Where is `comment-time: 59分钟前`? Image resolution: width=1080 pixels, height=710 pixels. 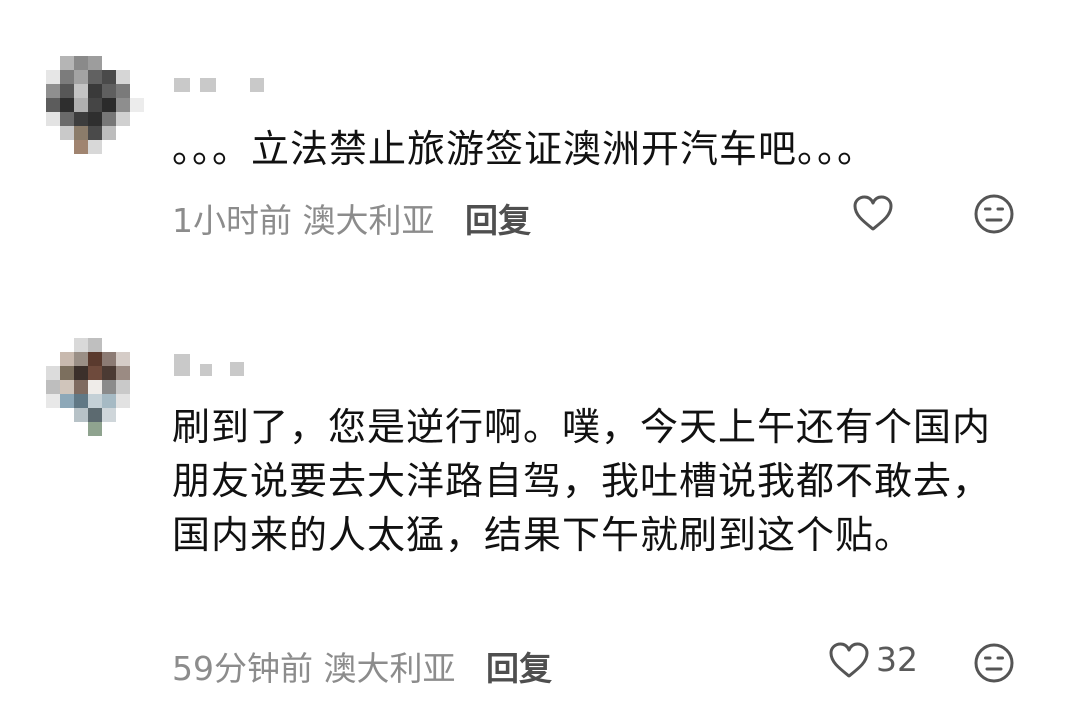
comment-time: 59分钟前 is located at coordinates (242, 668).